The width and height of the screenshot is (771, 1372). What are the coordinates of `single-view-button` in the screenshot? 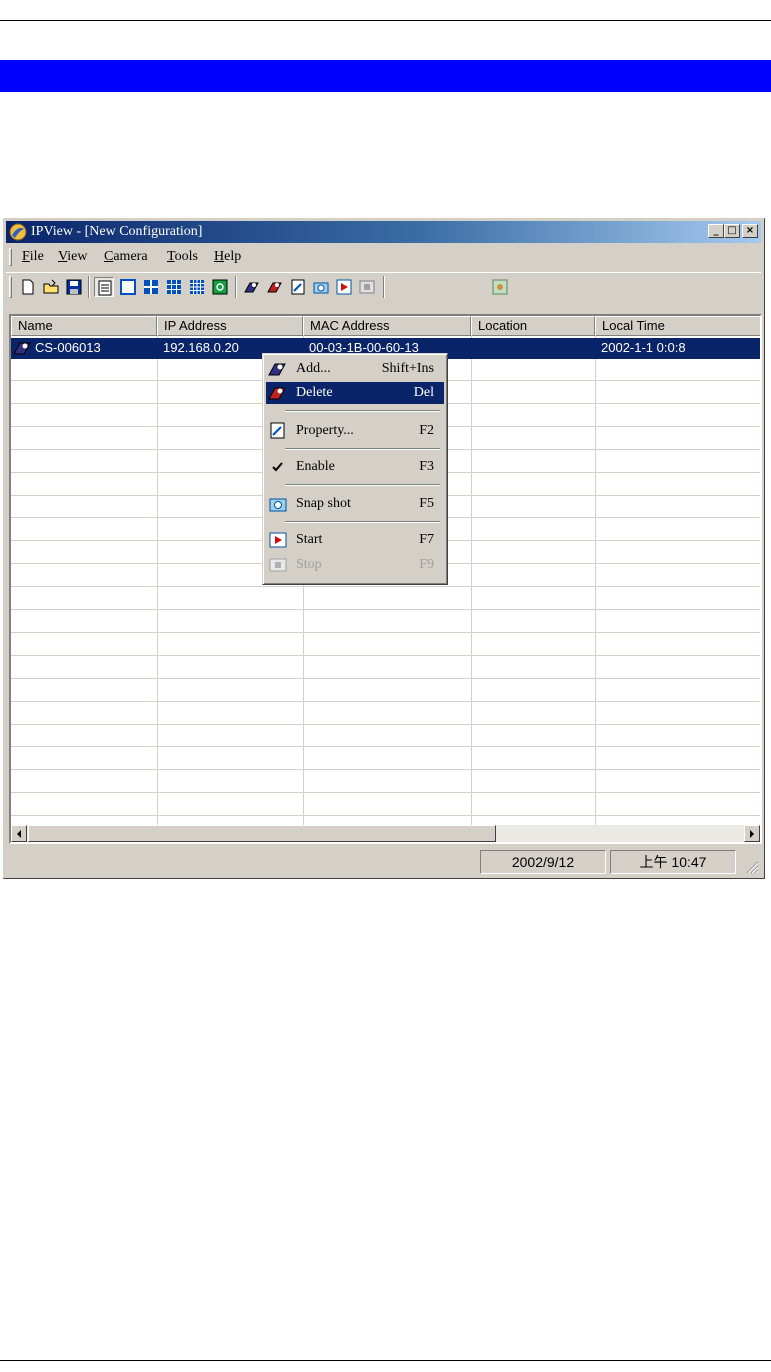 It's located at (128, 287).